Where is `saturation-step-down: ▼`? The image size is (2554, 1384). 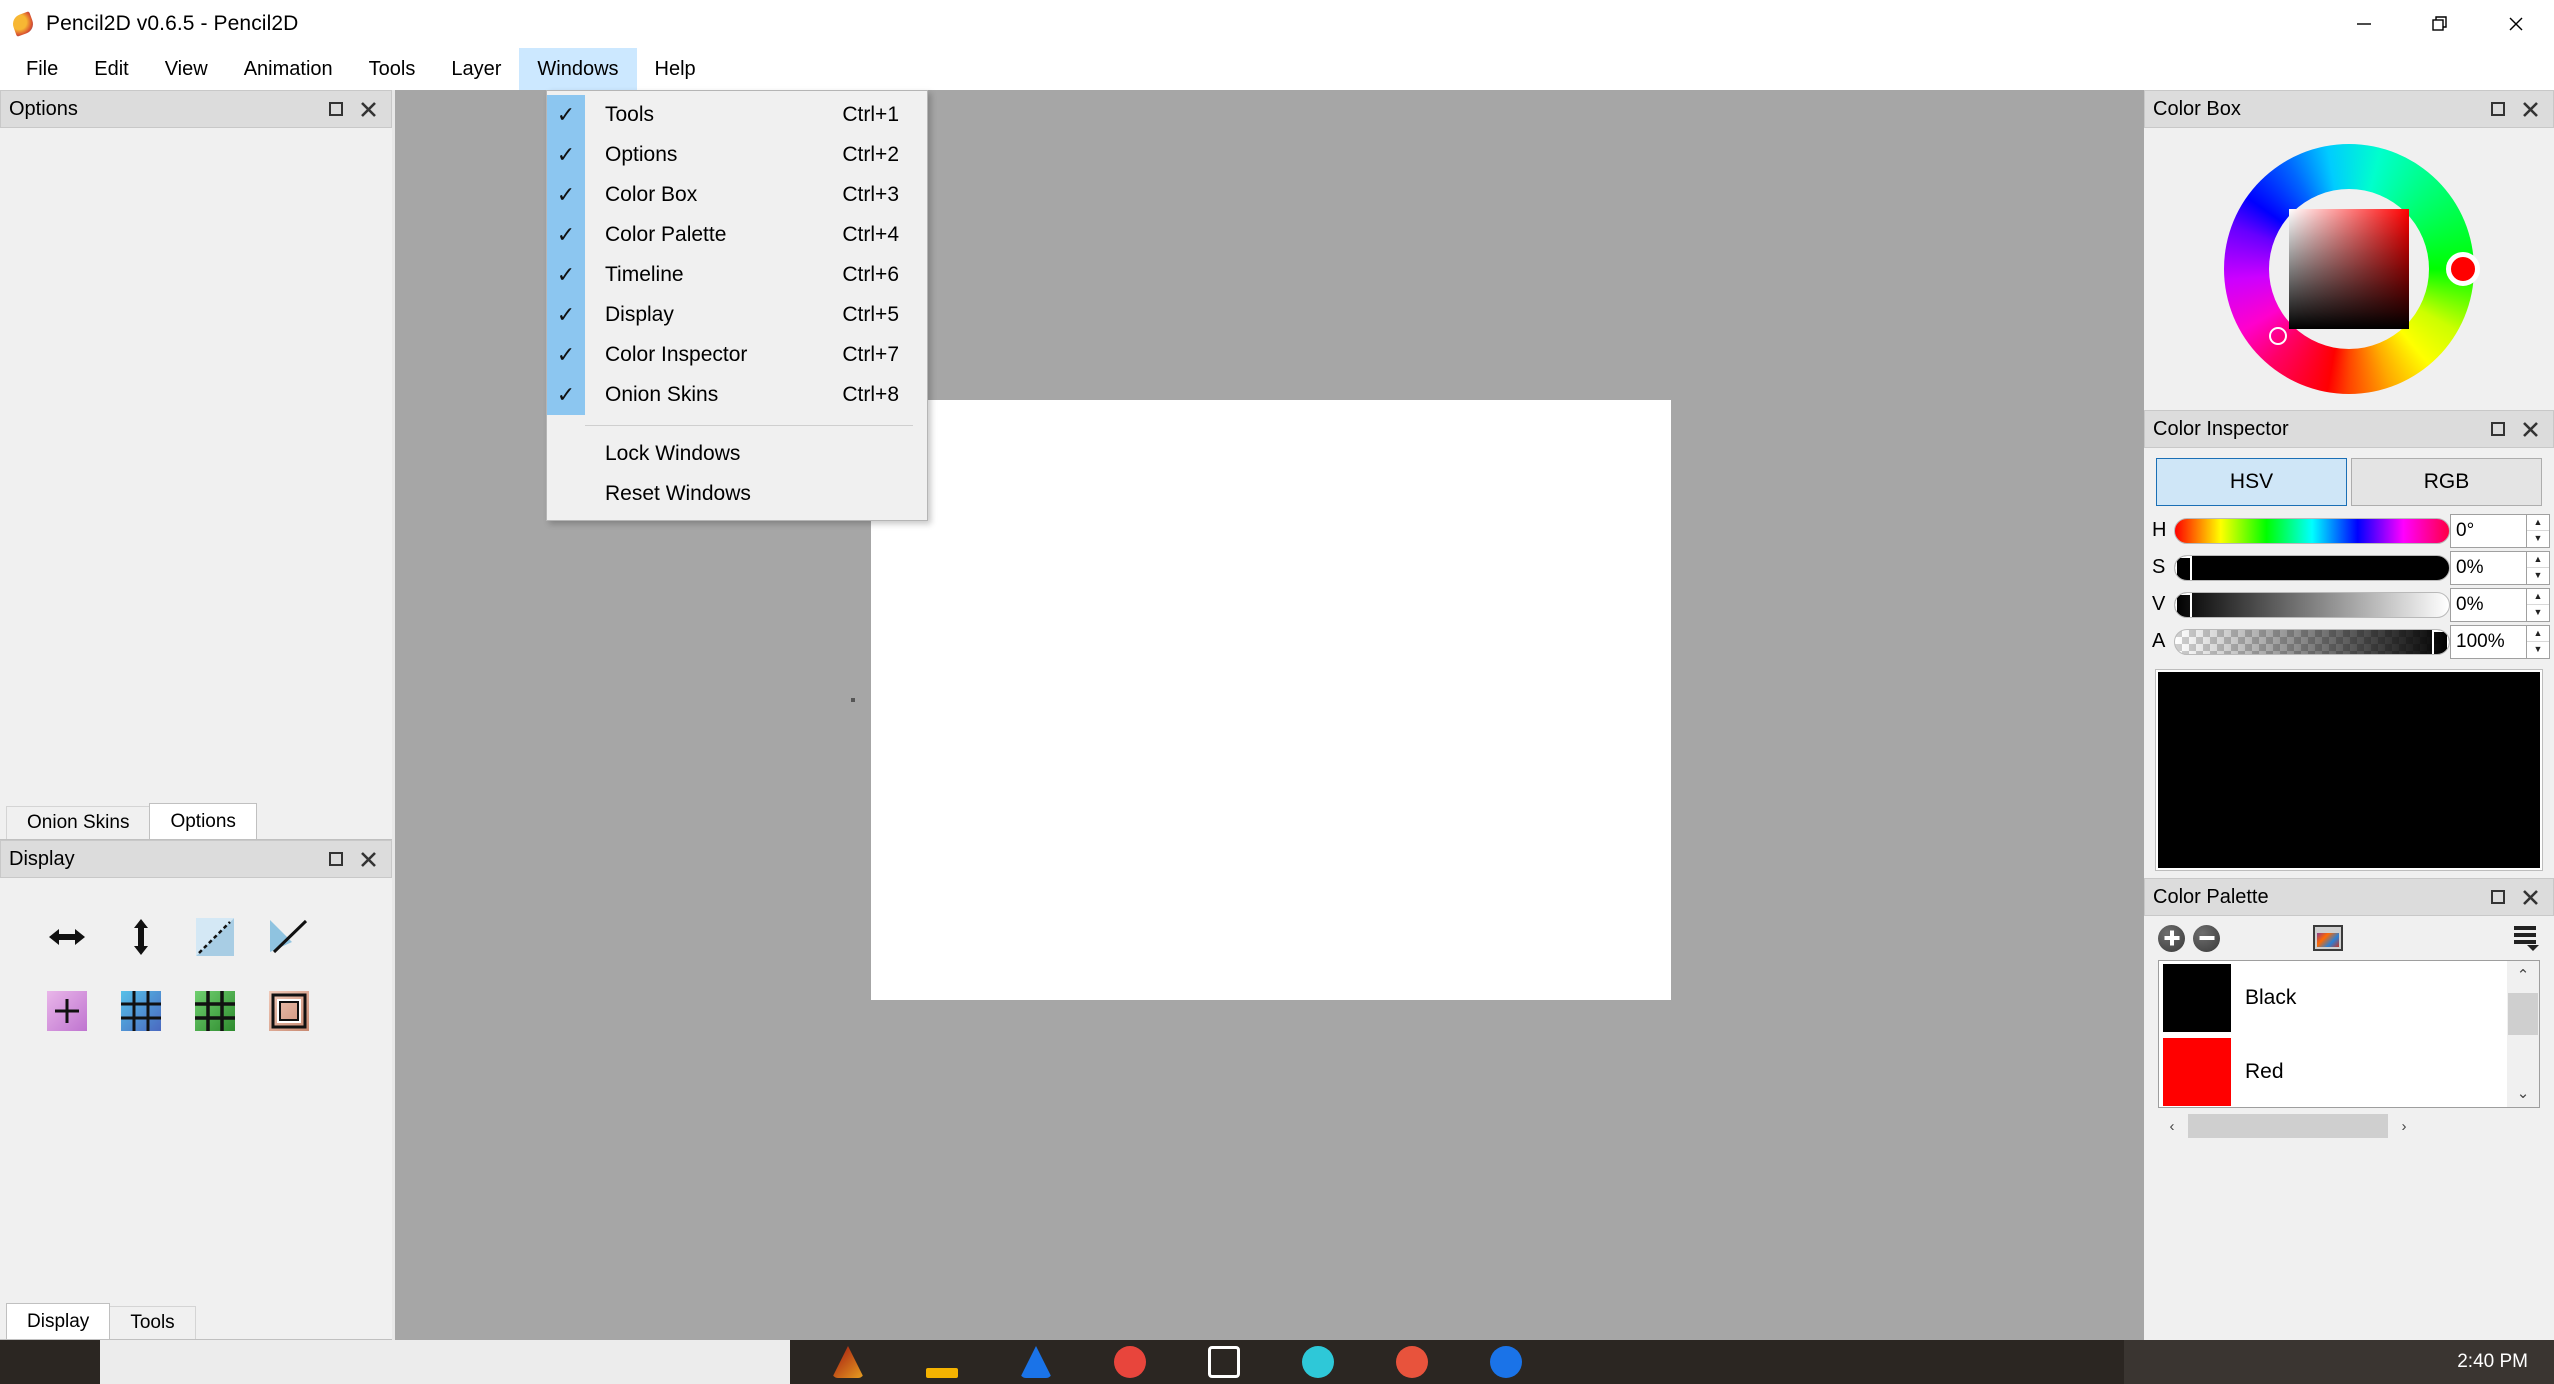 saturation-step-down: ▼ is located at coordinates (2538, 576).